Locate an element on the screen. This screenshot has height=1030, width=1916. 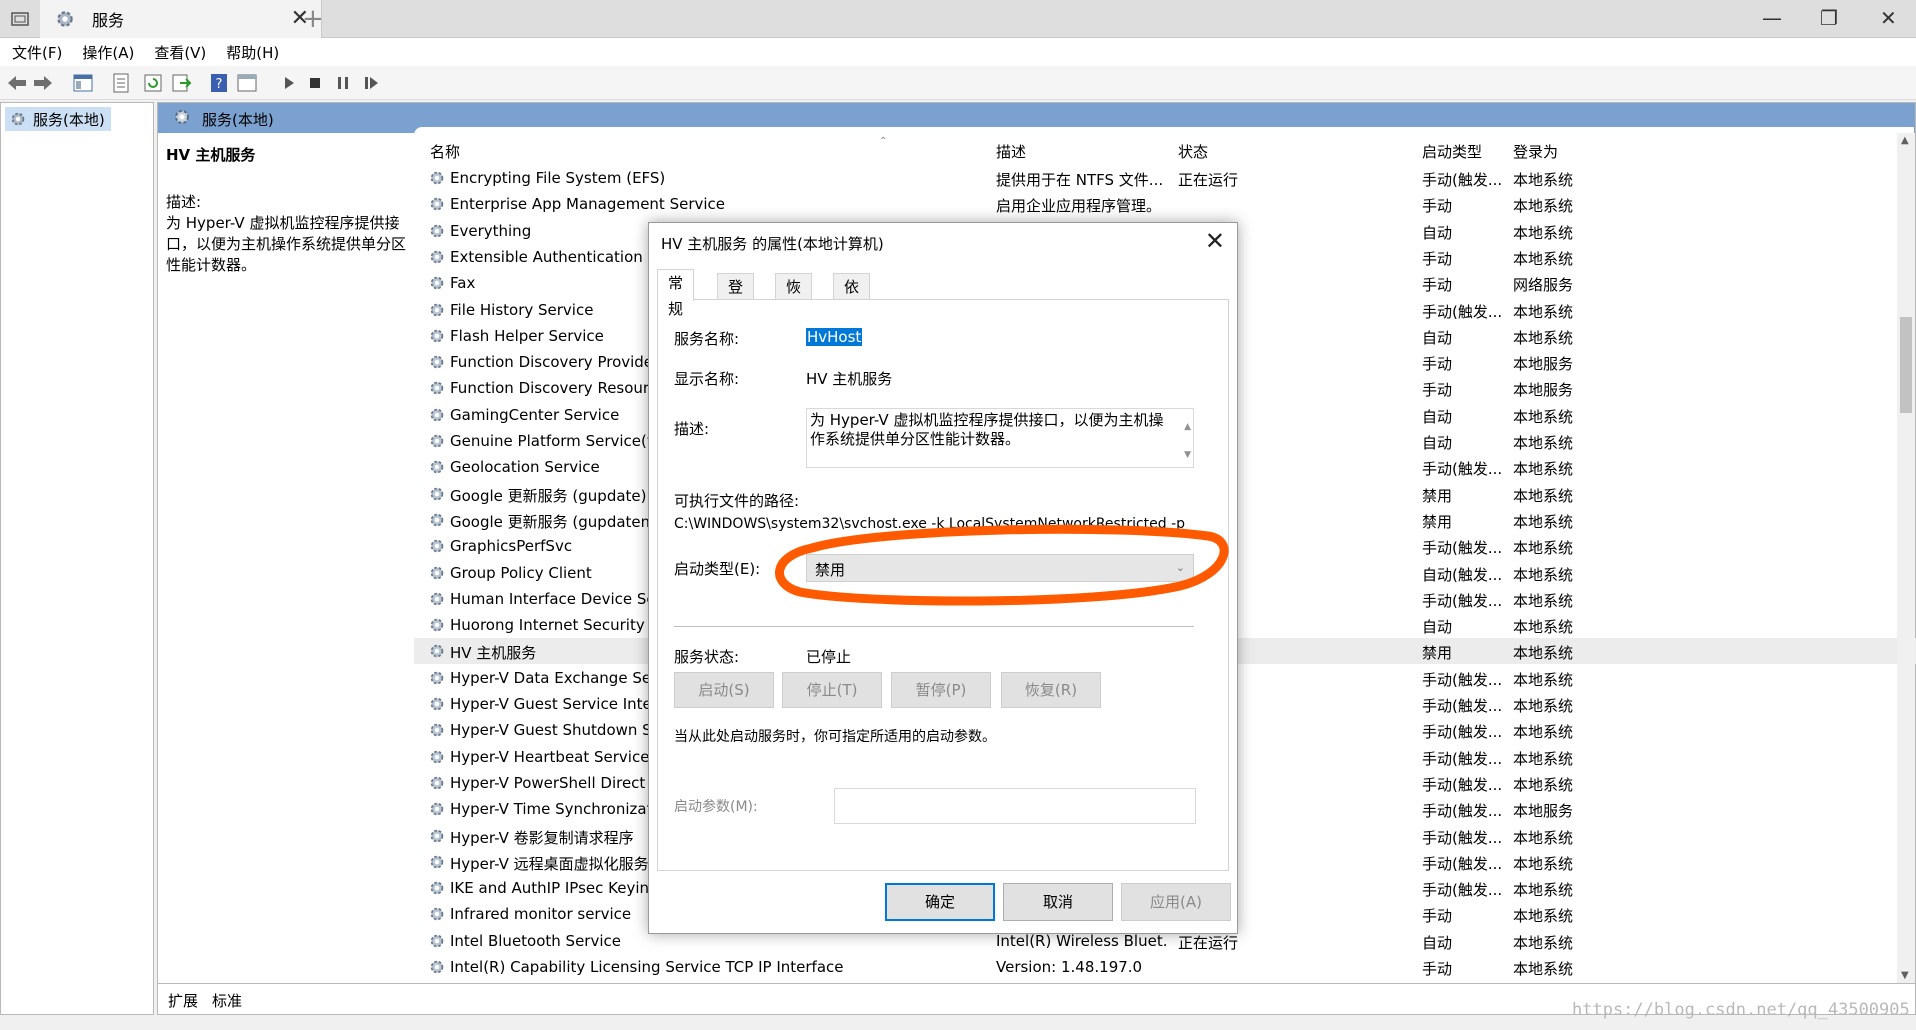
tab-general: 常规 is located at coordinates (676, 293).